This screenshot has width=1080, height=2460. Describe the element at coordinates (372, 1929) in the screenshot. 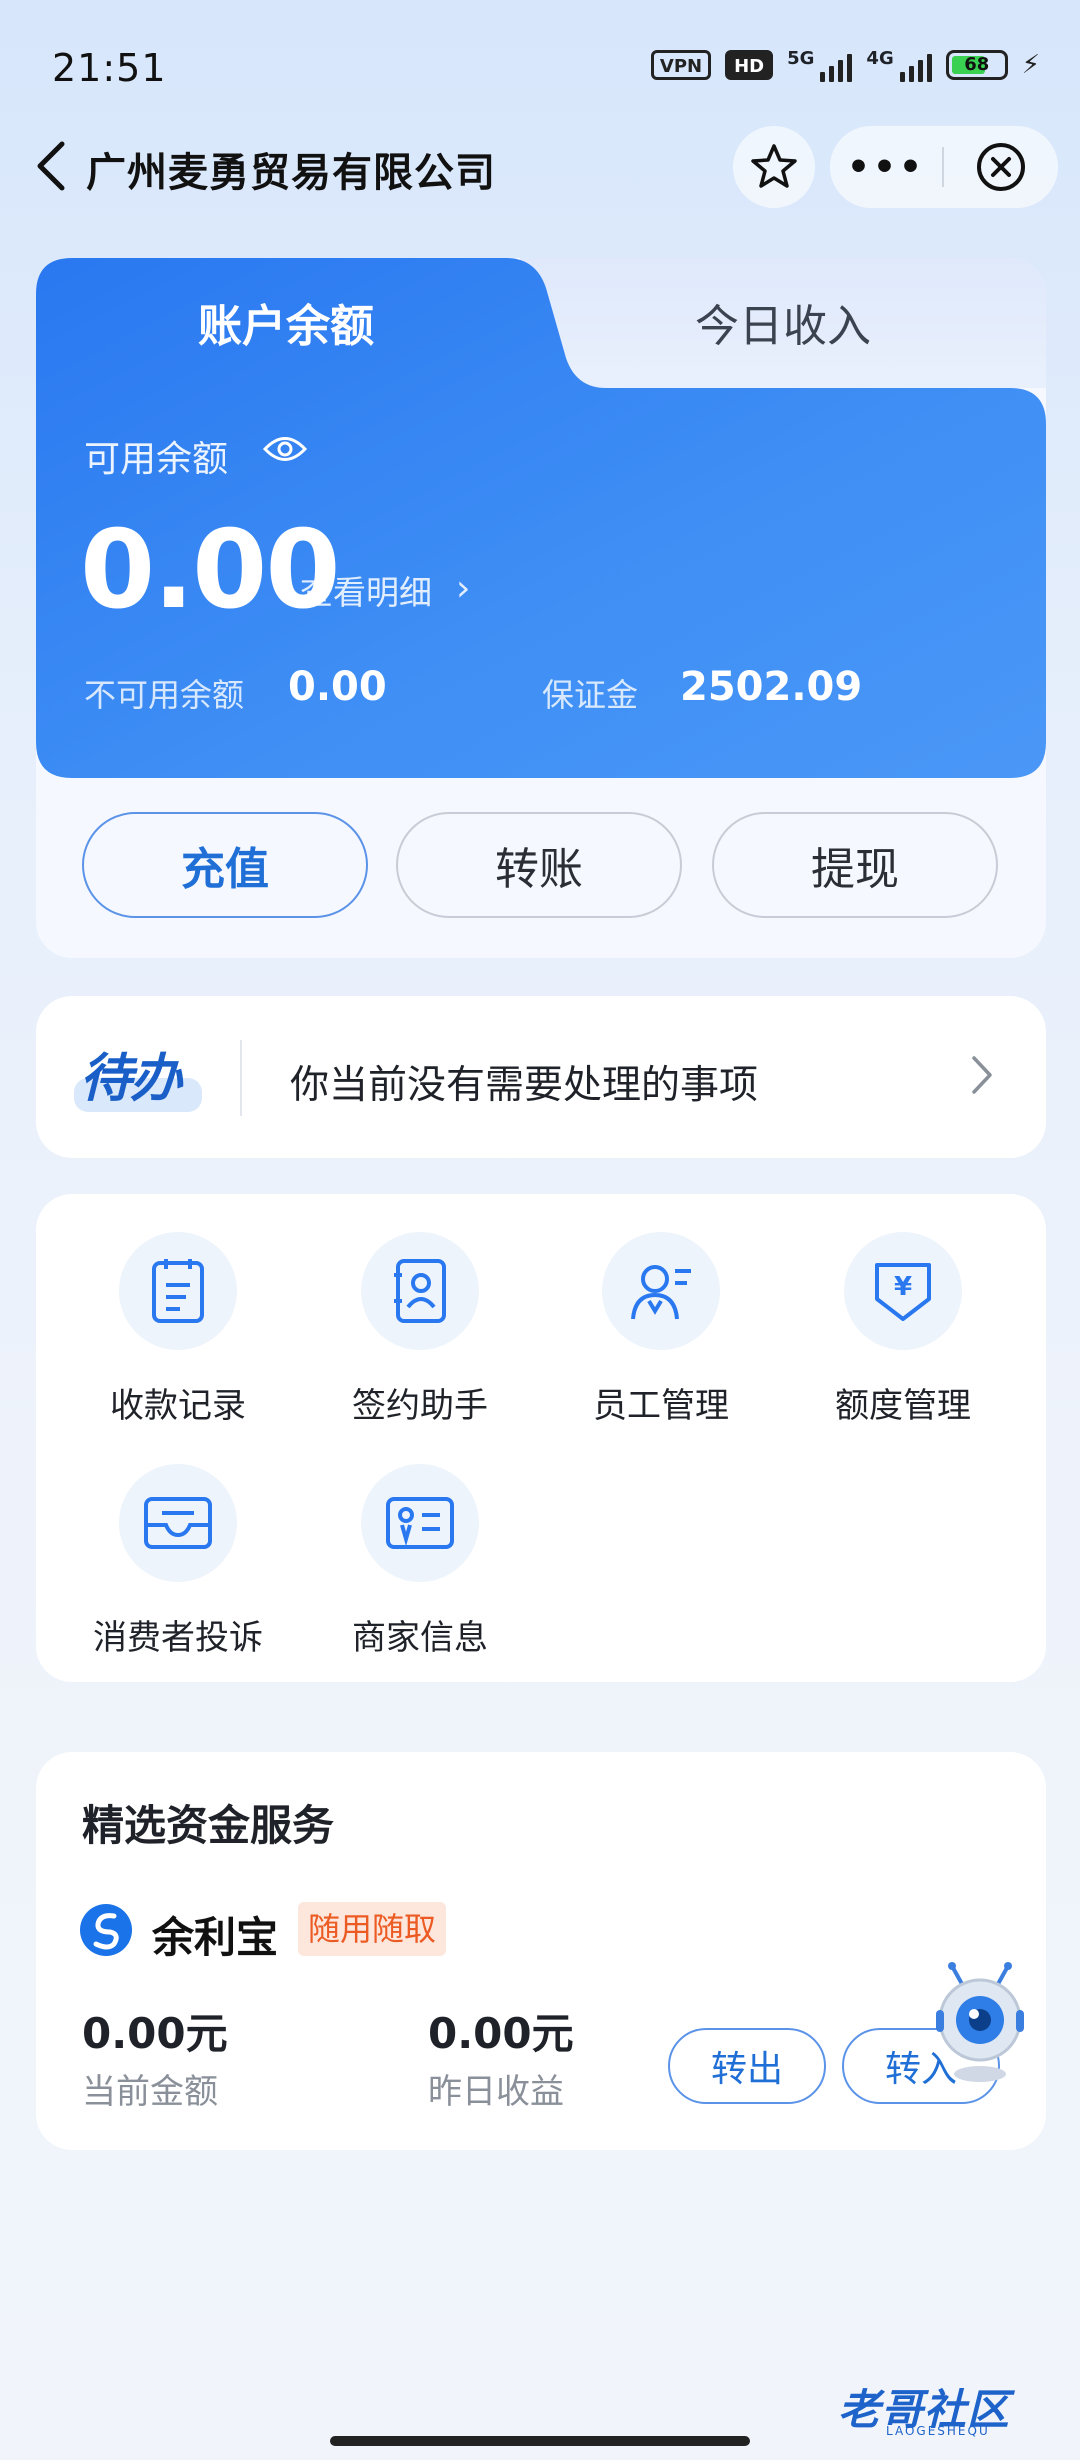

I see `product-tag: 随用随取` at that location.